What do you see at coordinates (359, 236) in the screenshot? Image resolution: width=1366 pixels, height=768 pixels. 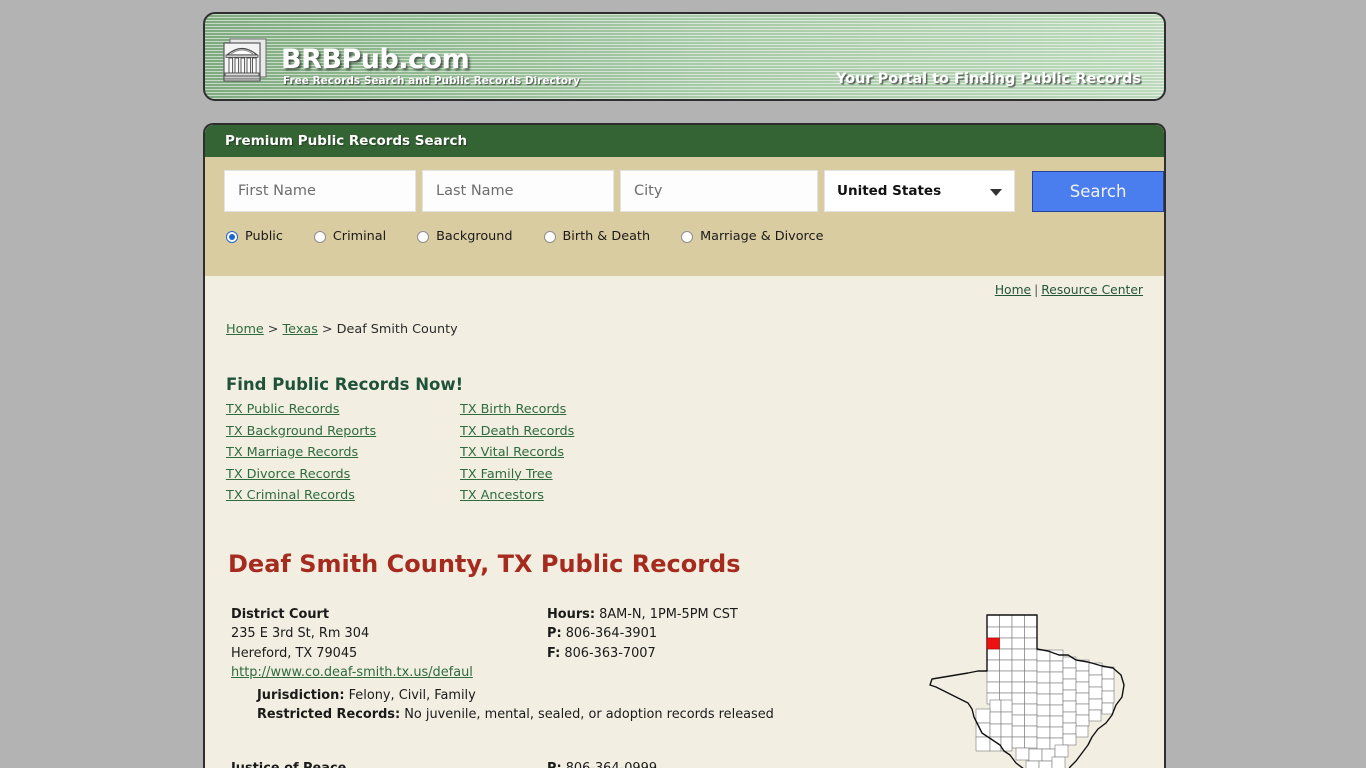 I see `radio-criminal-label: Criminal` at bounding box center [359, 236].